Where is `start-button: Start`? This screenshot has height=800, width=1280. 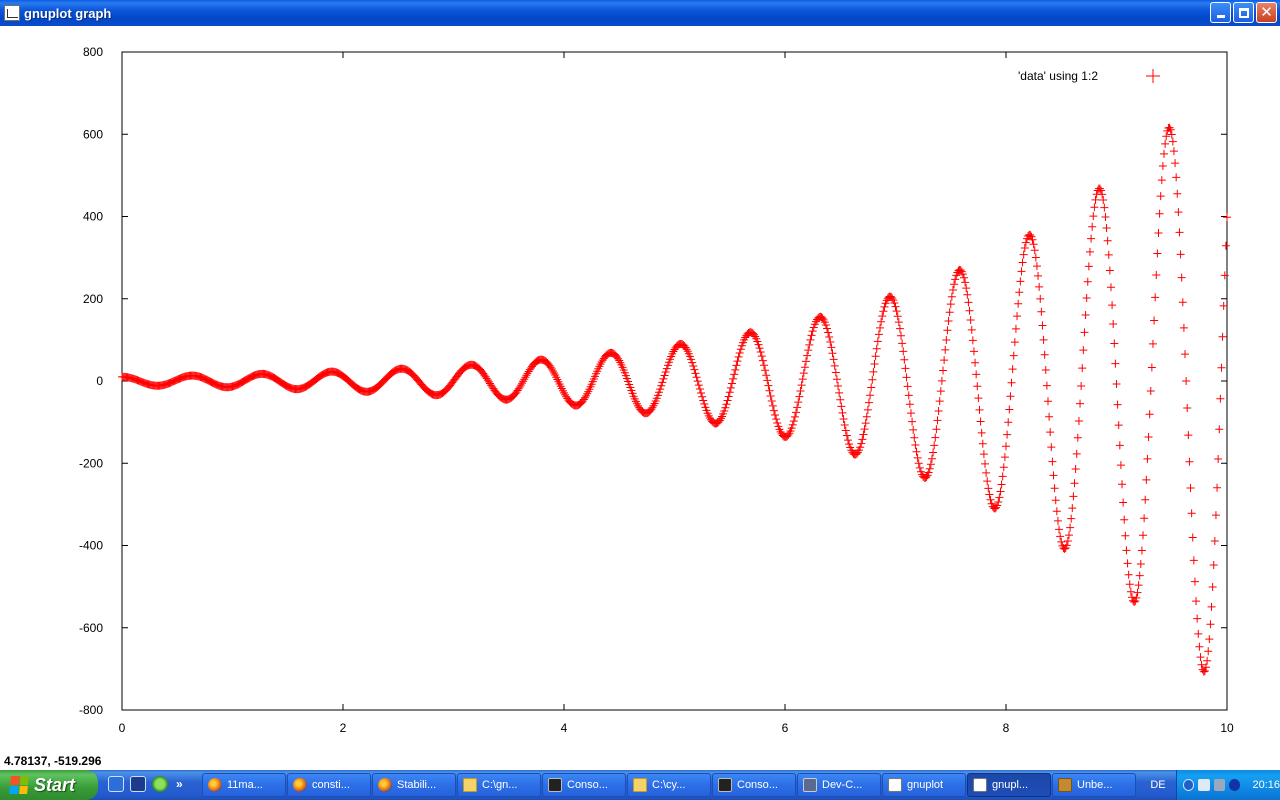 start-button: Start is located at coordinates (49, 785).